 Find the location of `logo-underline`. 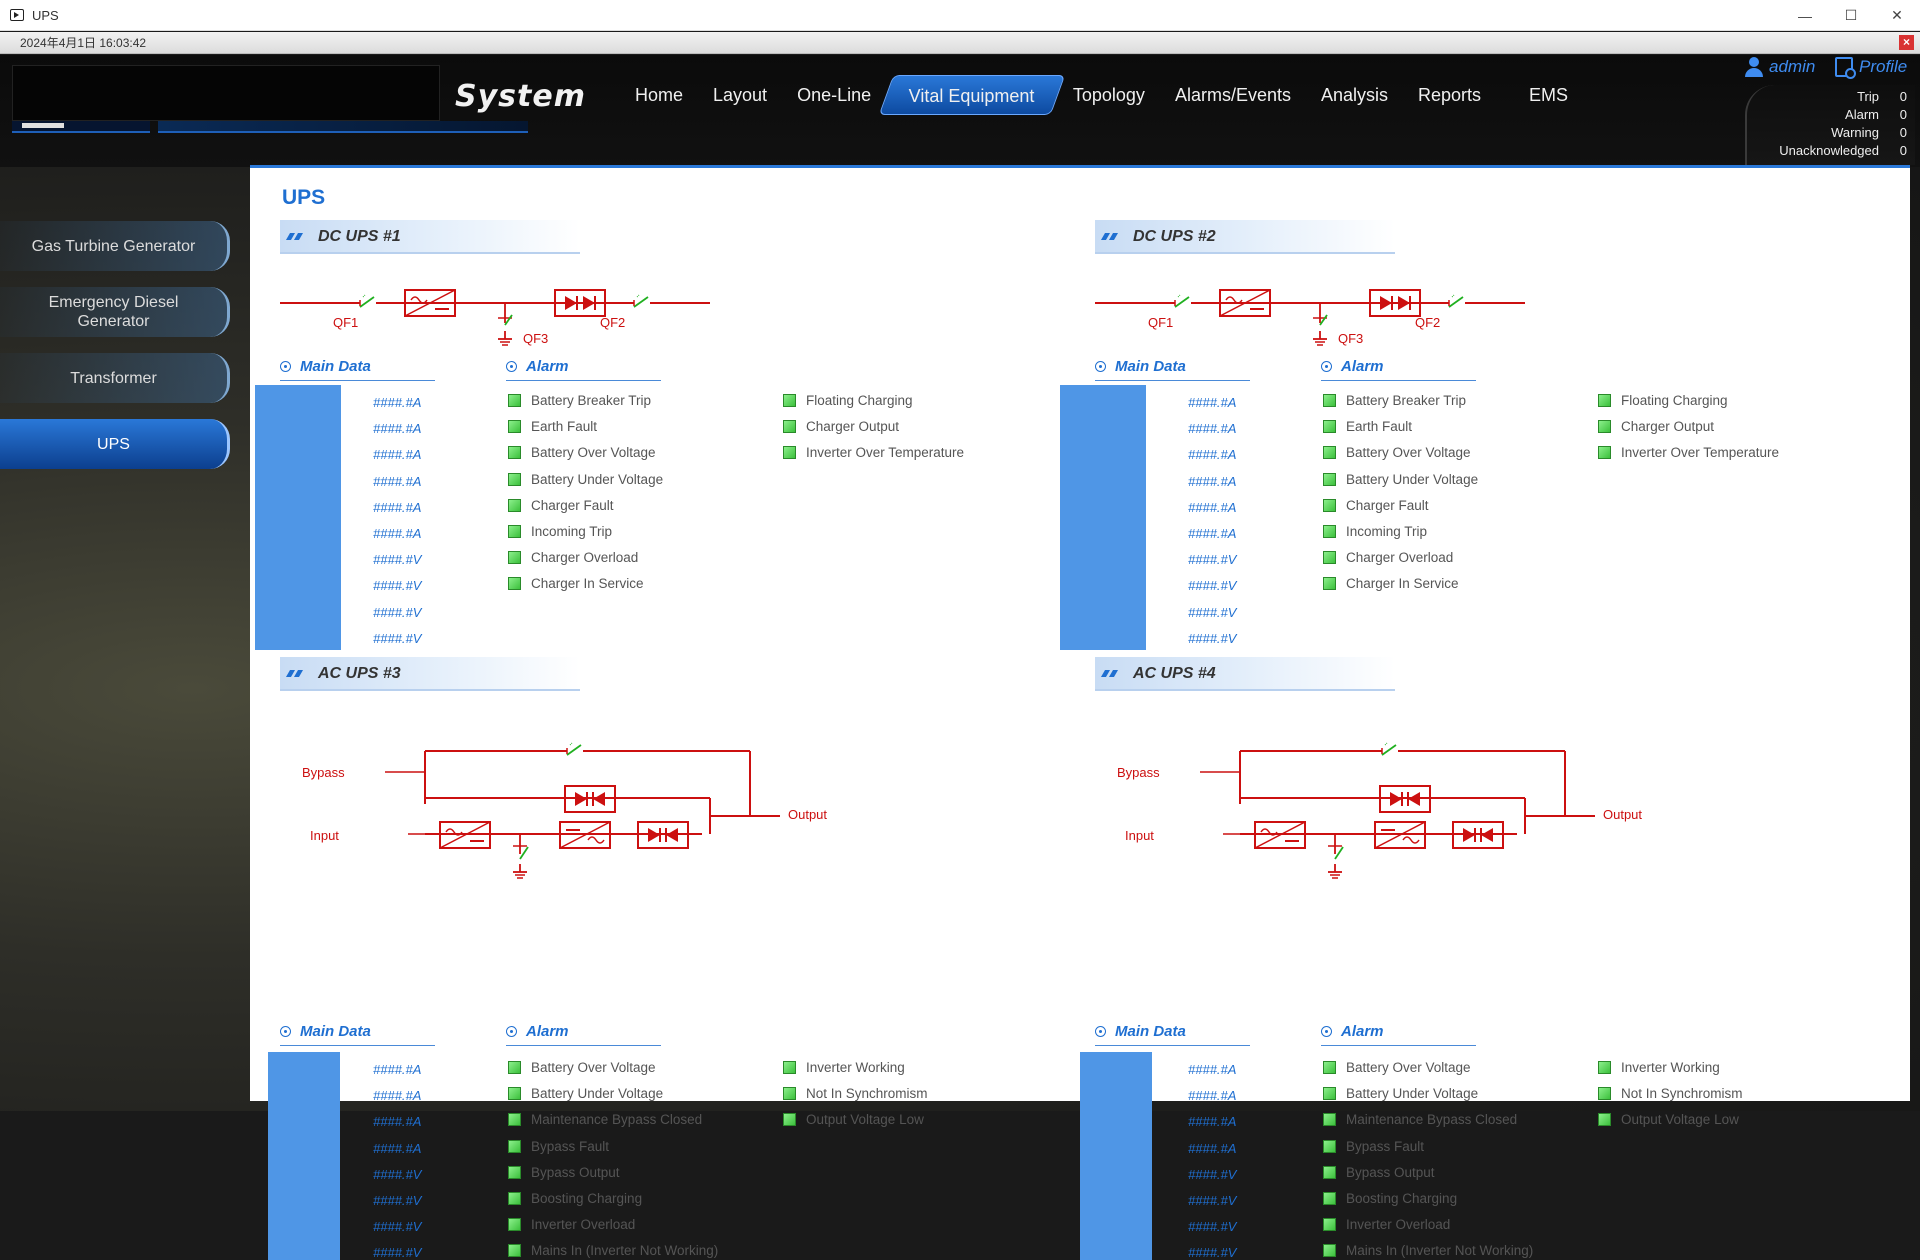

logo-underline is located at coordinates (81, 127).